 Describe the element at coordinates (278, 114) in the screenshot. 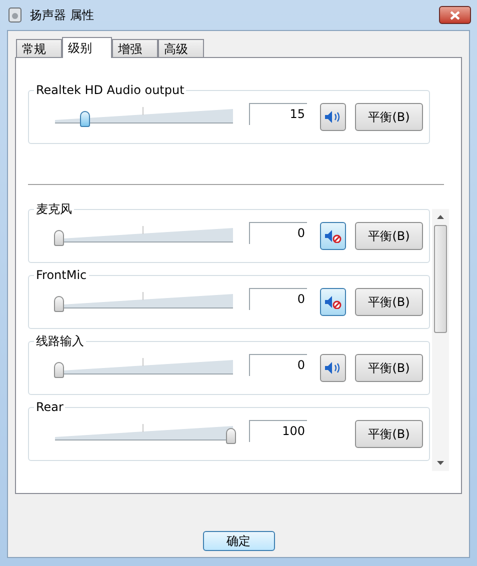

I see `volume-value-field: 15` at that location.